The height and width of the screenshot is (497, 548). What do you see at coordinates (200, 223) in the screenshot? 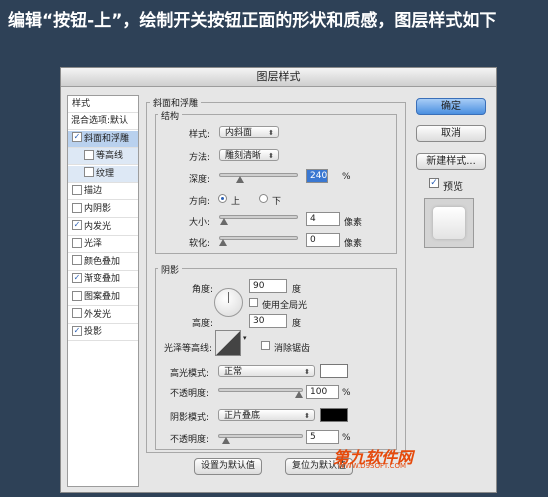
I see `size-label: 大小:` at bounding box center [200, 223].